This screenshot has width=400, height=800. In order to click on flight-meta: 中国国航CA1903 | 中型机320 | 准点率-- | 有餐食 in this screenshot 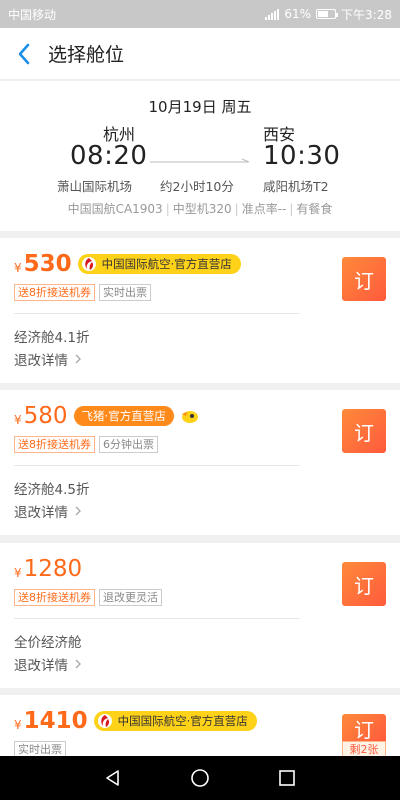, I will do `click(200, 209)`.